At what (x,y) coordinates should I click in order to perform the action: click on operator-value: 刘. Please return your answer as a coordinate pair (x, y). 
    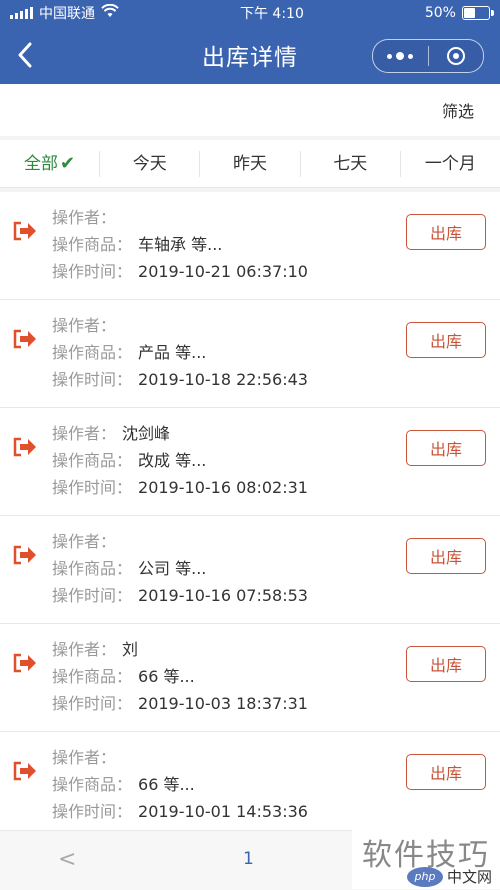
    Looking at the image, I should click on (130, 649).